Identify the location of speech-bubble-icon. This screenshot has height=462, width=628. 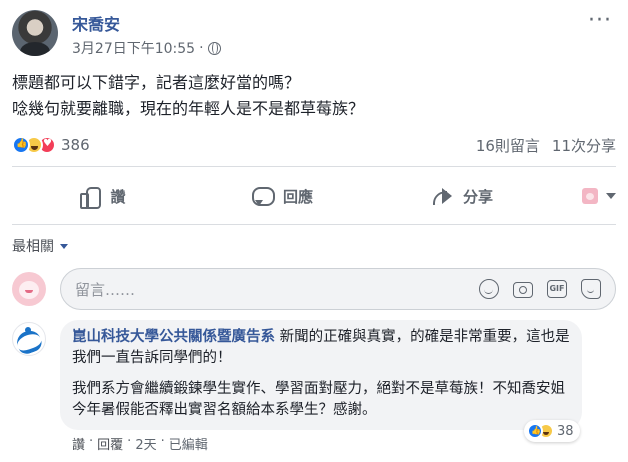
(263, 196).